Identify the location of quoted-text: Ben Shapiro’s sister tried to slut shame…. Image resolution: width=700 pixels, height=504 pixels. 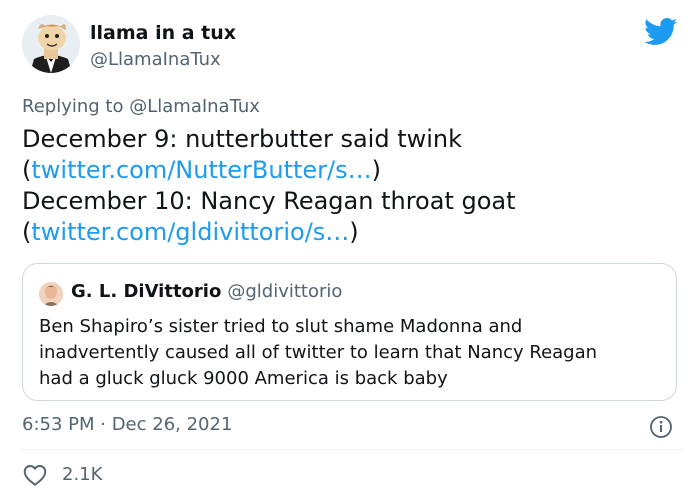
(359, 353).